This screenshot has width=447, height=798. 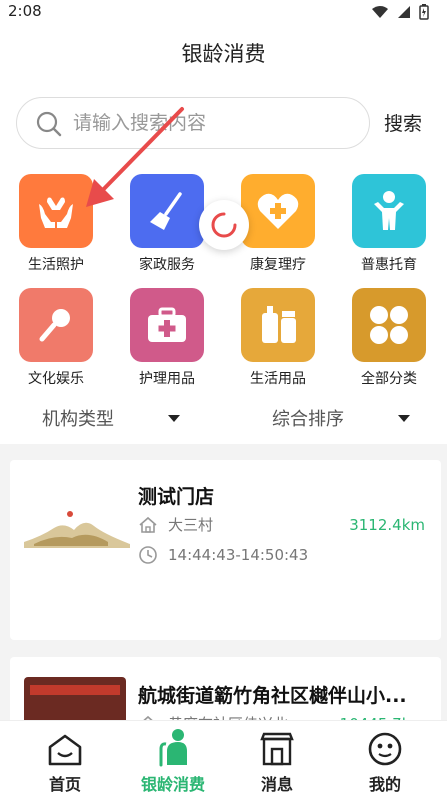 What do you see at coordinates (223, 417) in the screenshot?
I see `filter-bar: 机构类型 综合排序` at bounding box center [223, 417].